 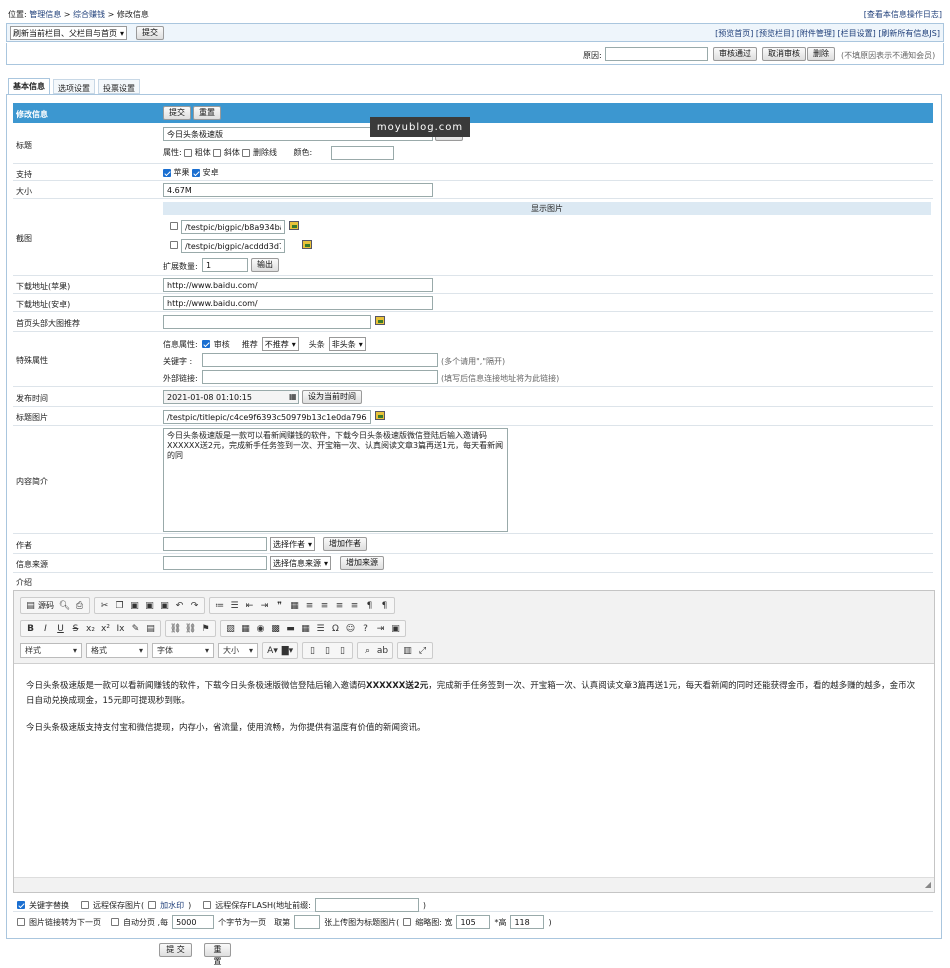 I want to click on watermark-checkbox, so click(x=152, y=905).